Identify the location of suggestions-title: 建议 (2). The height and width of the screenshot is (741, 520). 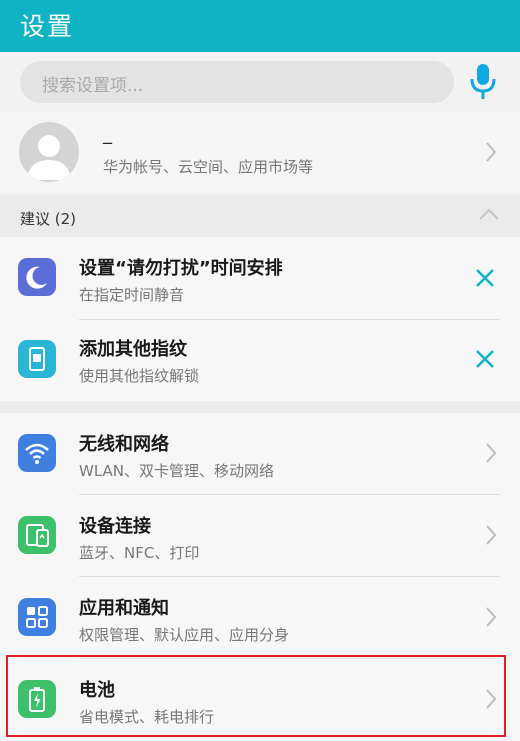
(48, 219).